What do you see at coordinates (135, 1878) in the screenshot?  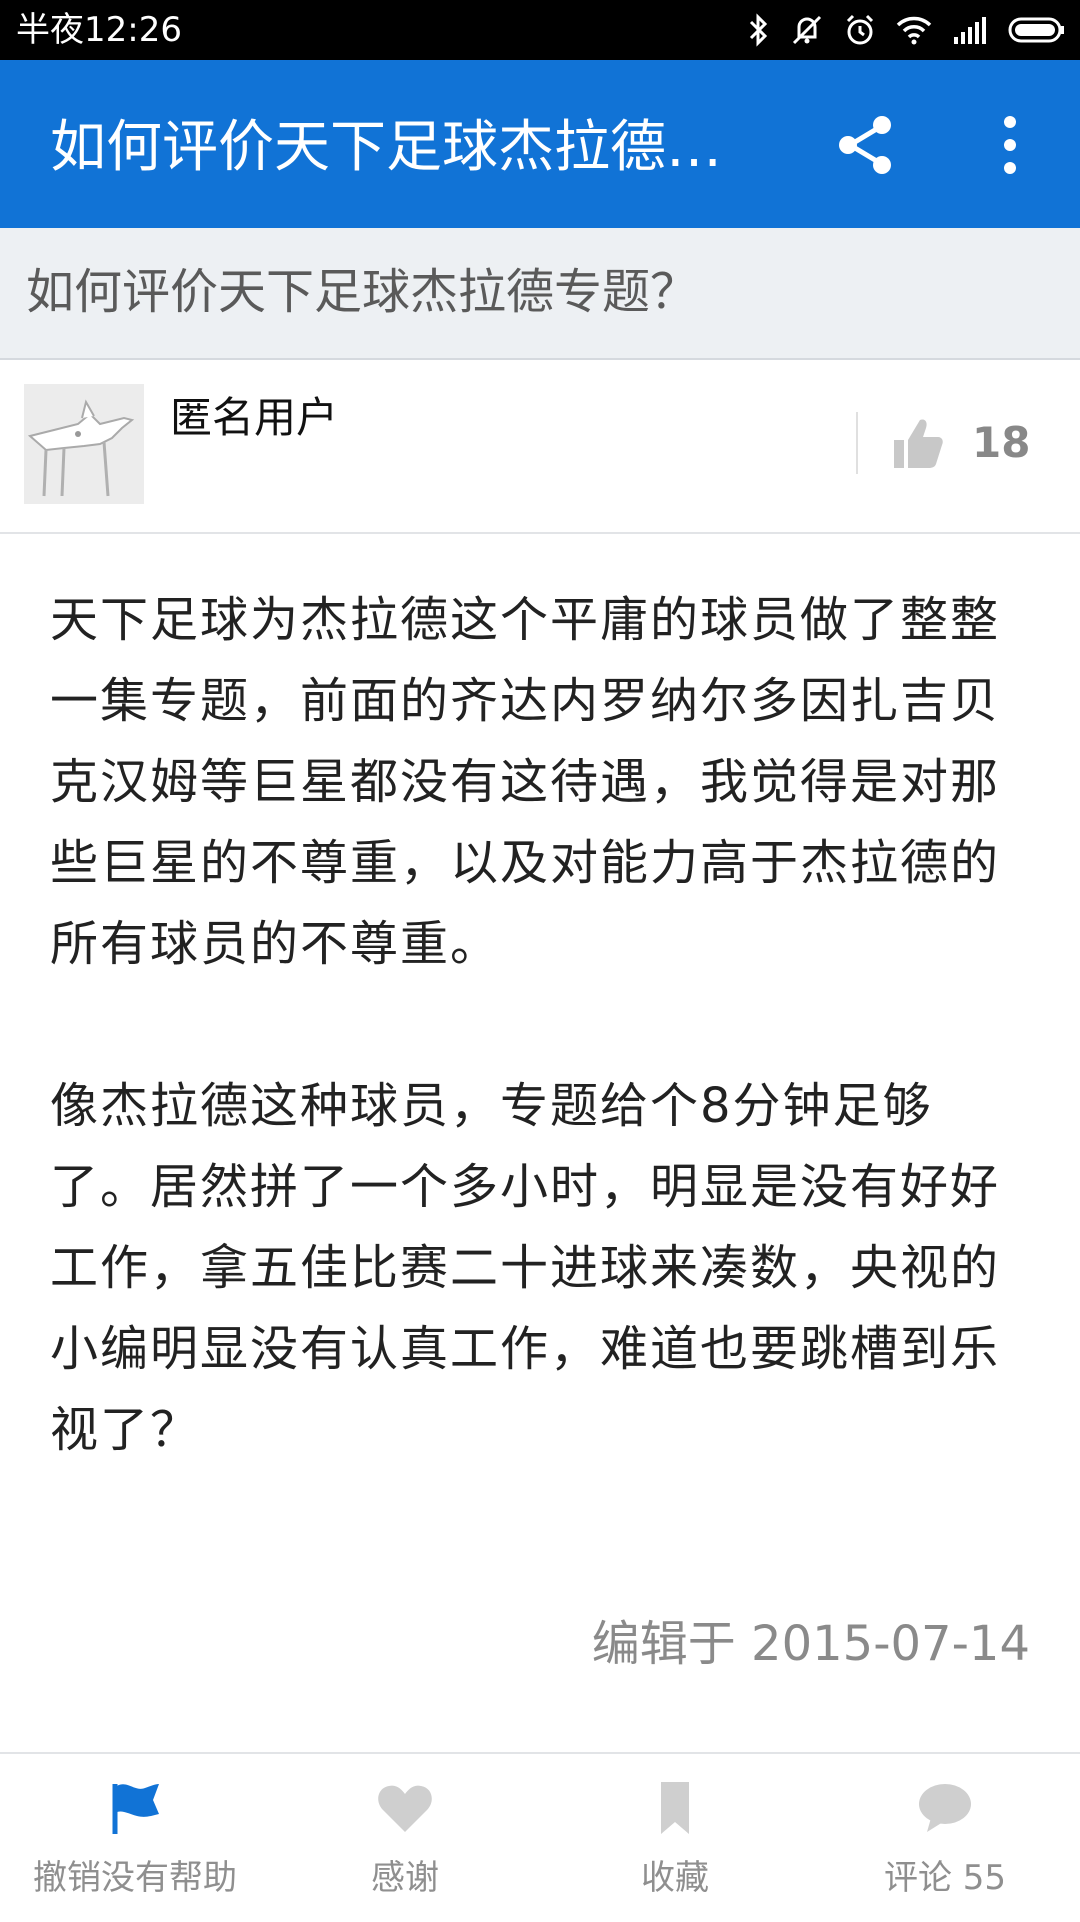 I see `tab-label: 撤销没有帮助` at bounding box center [135, 1878].